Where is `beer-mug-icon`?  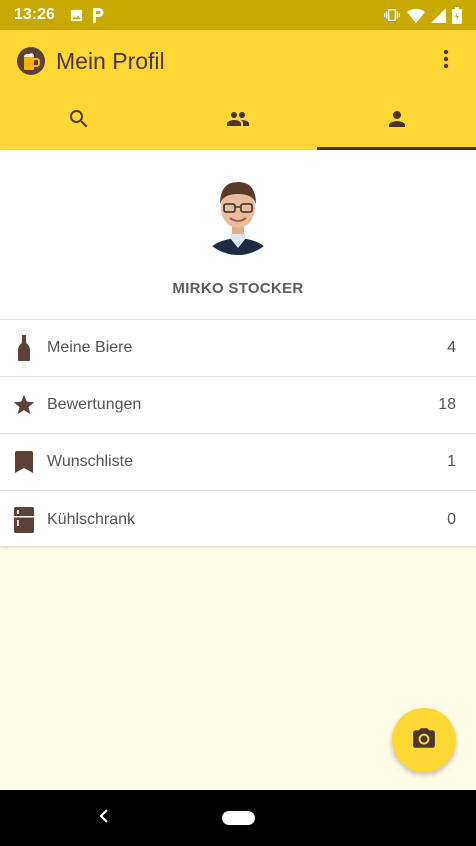 beer-mug-icon is located at coordinates (31, 61).